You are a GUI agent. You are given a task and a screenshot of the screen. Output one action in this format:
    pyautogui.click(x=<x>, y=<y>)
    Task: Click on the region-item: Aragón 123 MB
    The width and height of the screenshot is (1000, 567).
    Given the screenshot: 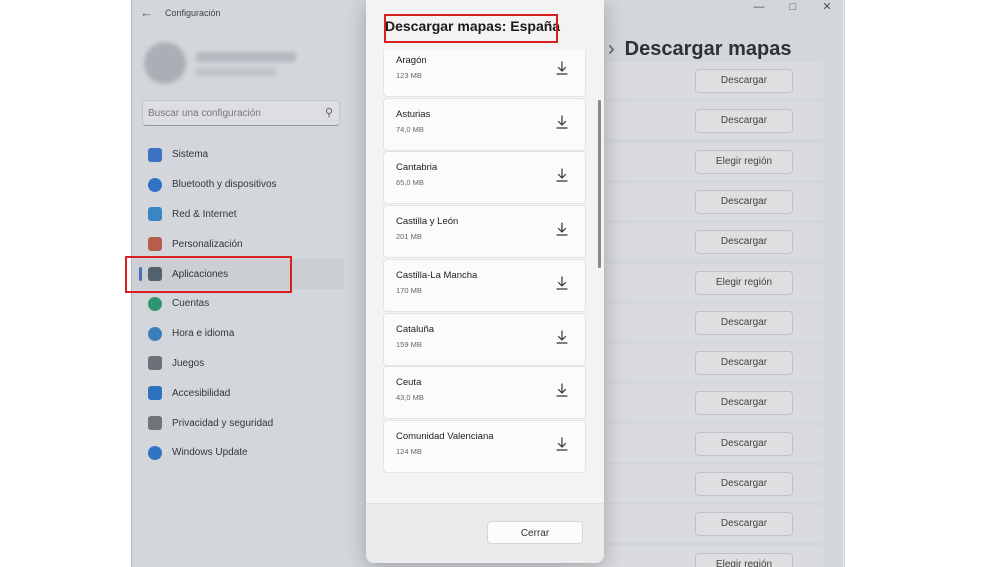 What is the action you would take?
    pyautogui.click(x=484, y=73)
    